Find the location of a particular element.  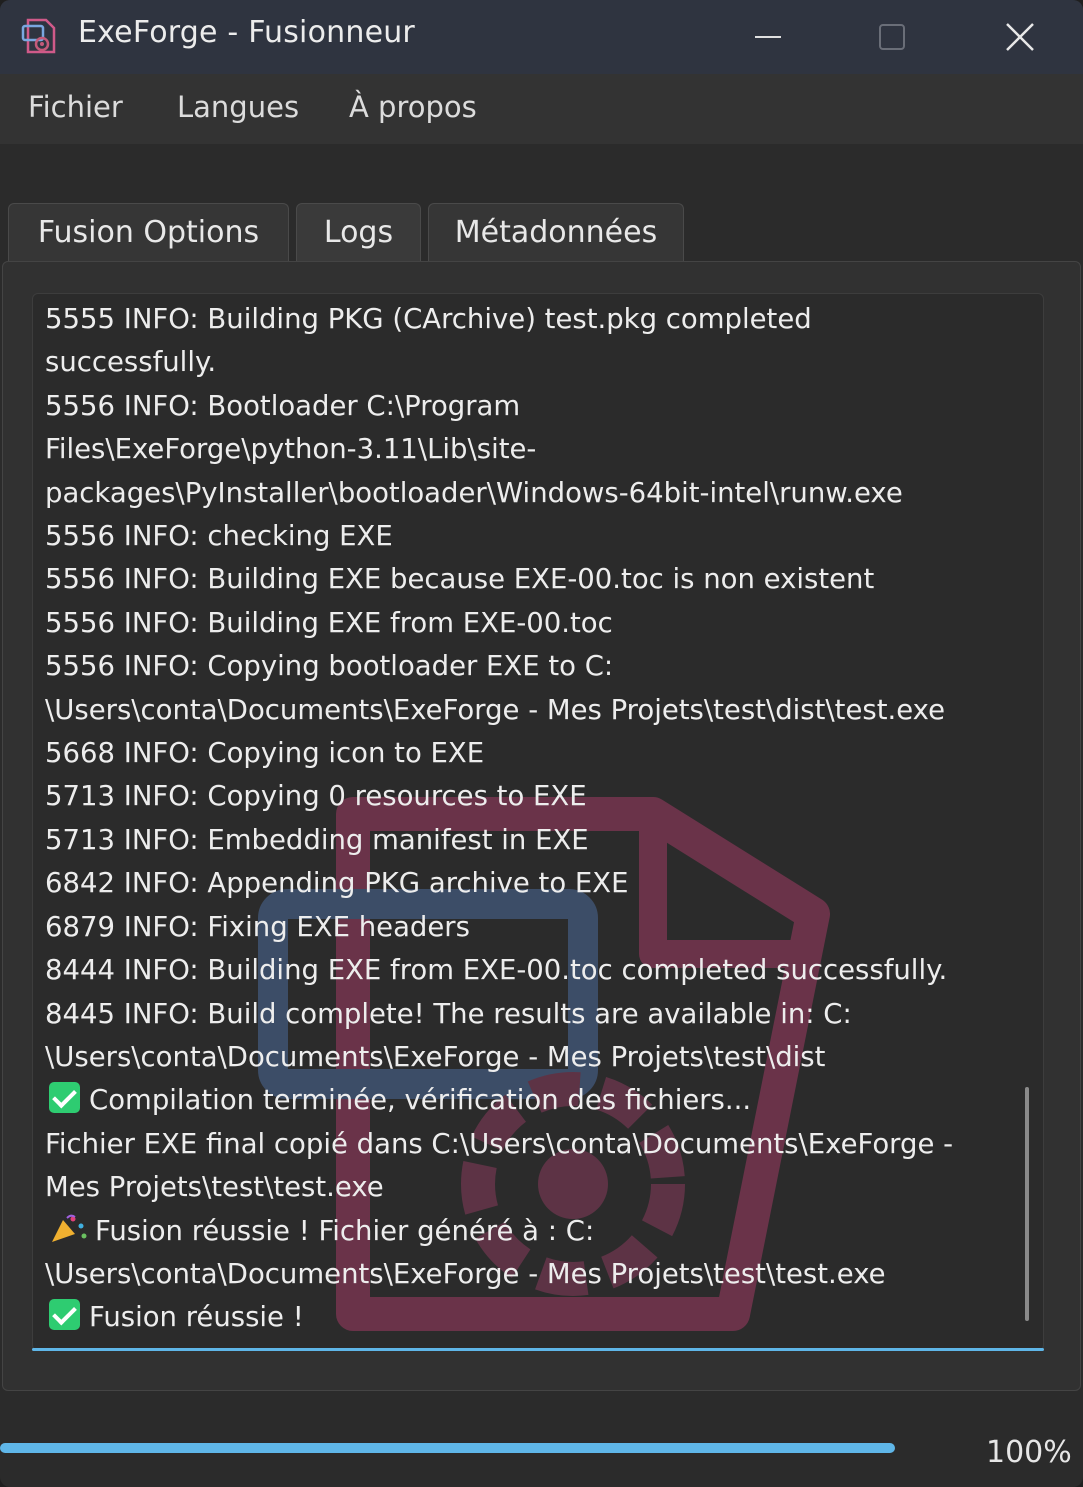

log-line-text: 5556 INFO: Copying bootloader EXE to C: is located at coordinates (329, 666).